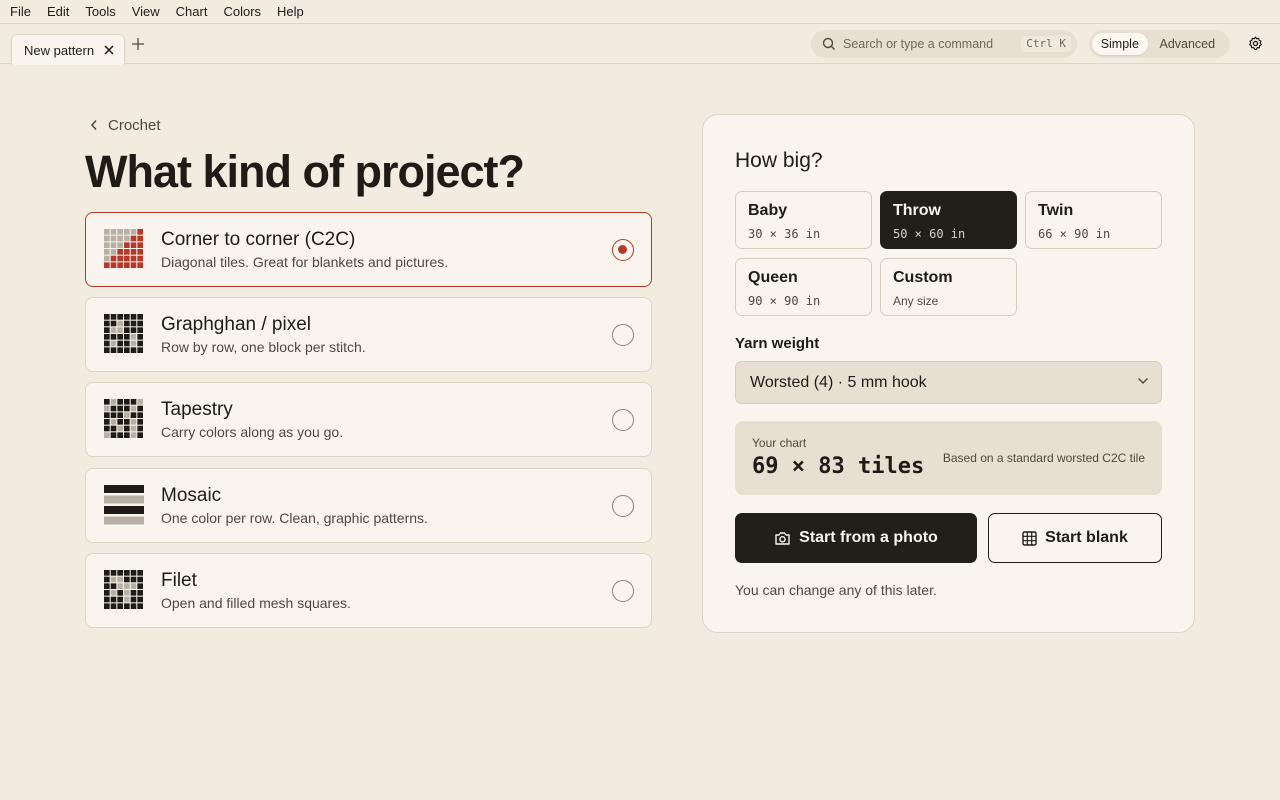  What do you see at coordinates (236, 324) in the screenshot?
I see `option-title: Graphghan / pixel` at bounding box center [236, 324].